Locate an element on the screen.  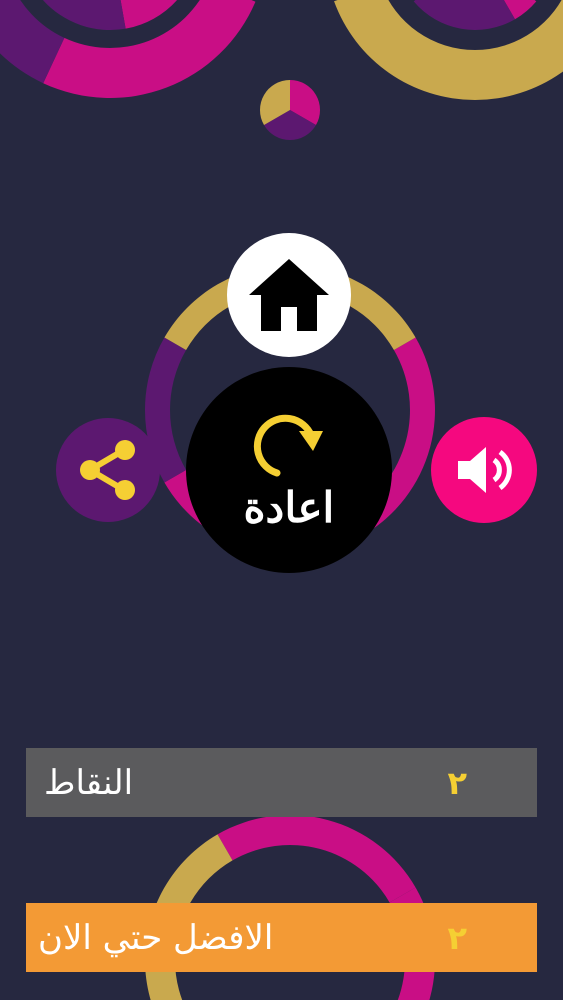
score-label: النقاط is located at coordinates (89, 782).